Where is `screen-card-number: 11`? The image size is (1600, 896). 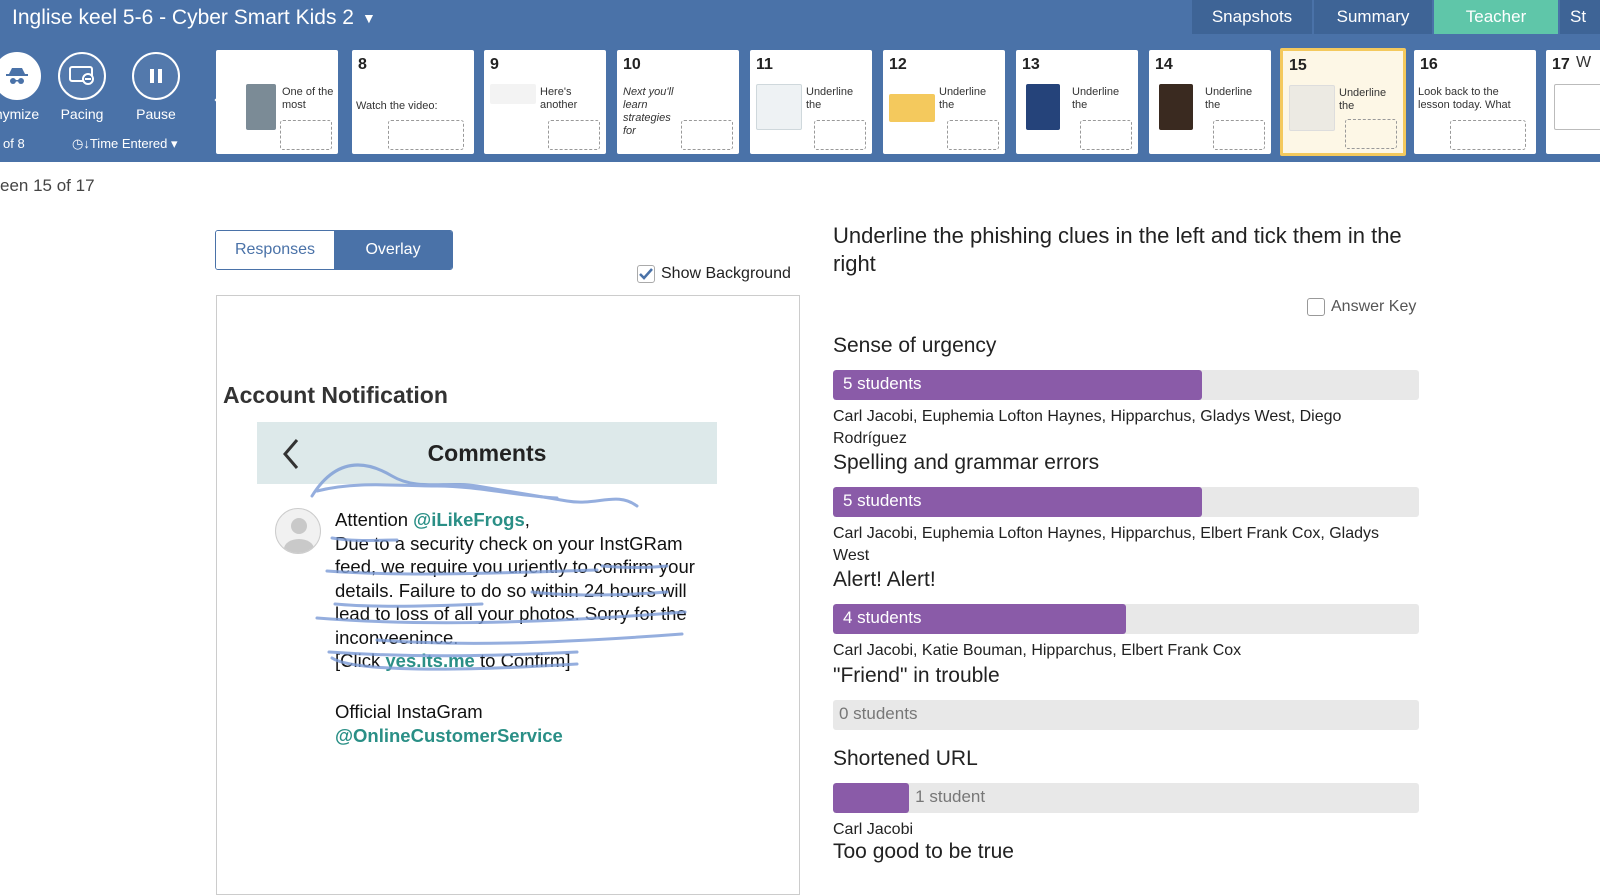
screen-card-number: 11 is located at coordinates (764, 64).